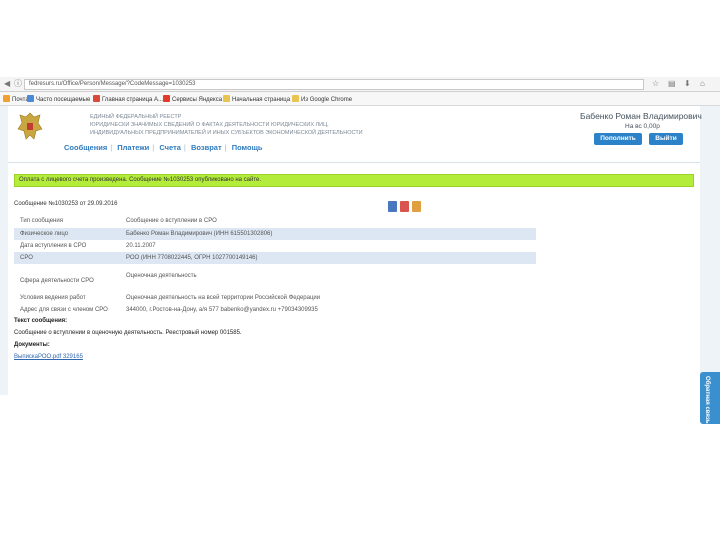  What do you see at coordinates (30, 126) in the screenshot?
I see `emblem-icon` at bounding box center [30, 126].